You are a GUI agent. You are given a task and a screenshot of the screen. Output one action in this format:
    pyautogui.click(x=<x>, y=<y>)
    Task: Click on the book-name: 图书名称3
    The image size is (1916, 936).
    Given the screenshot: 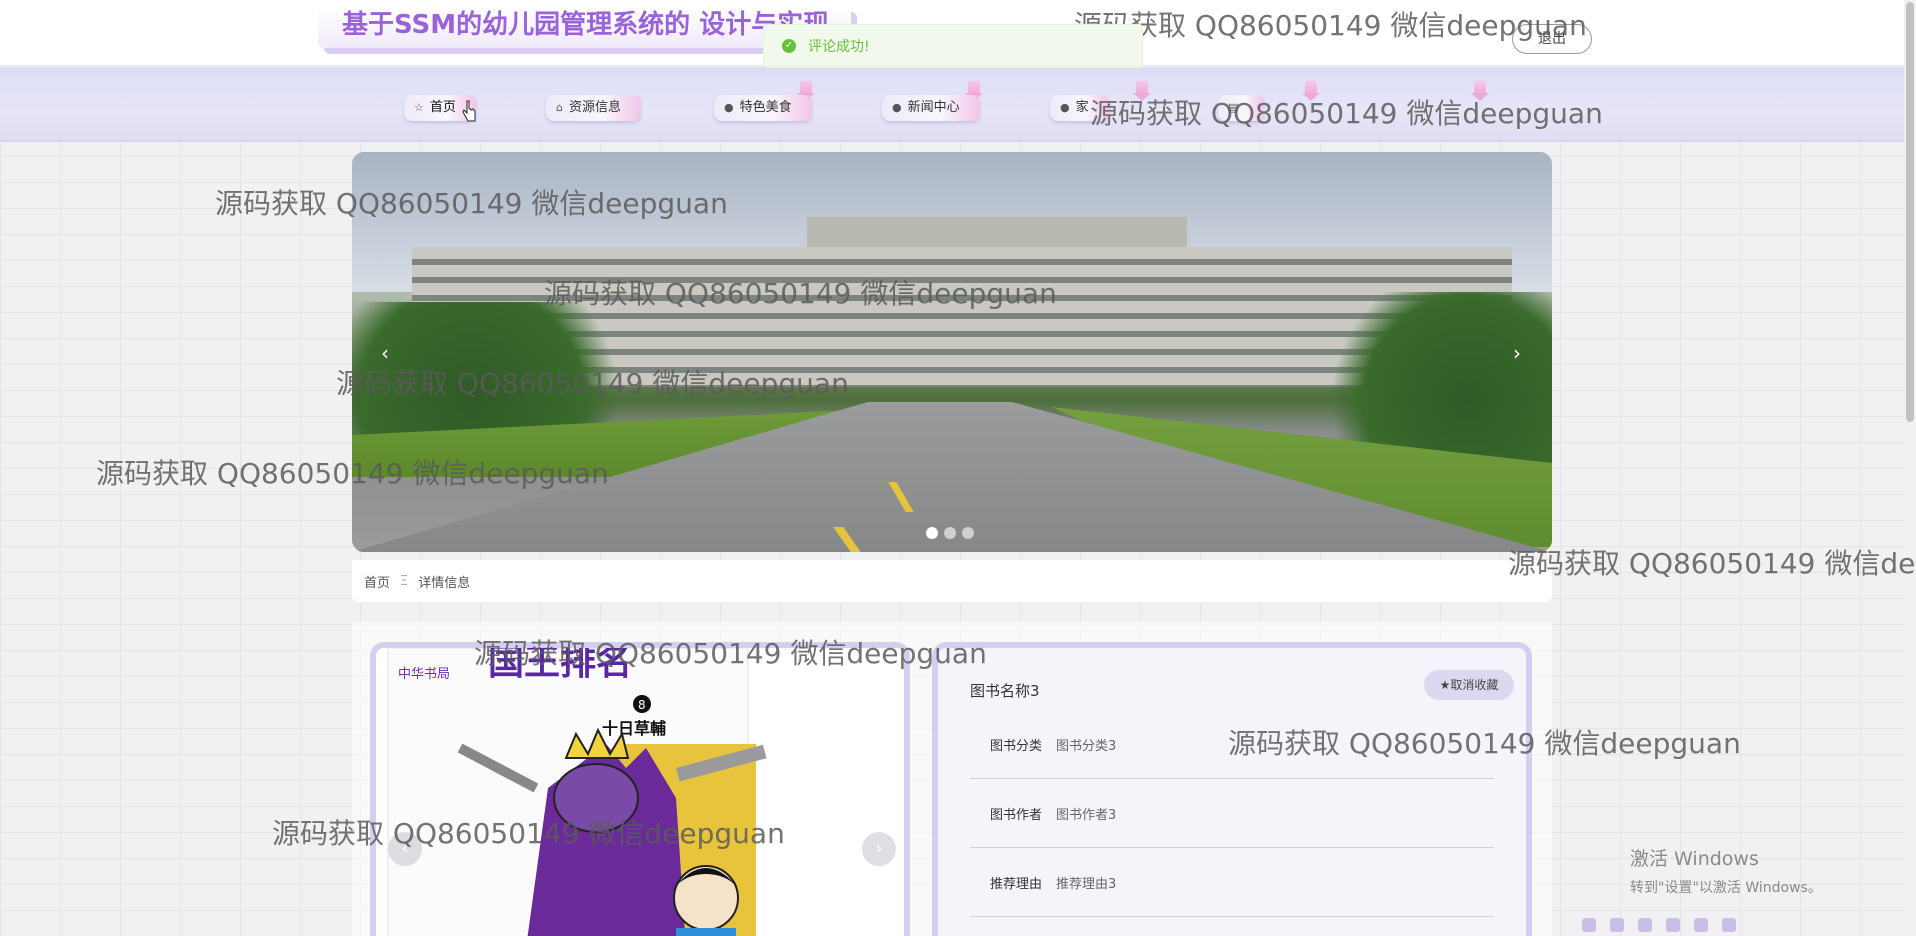 What is the action you would take?
    pyautogui.click(x=1005, y=691)
    